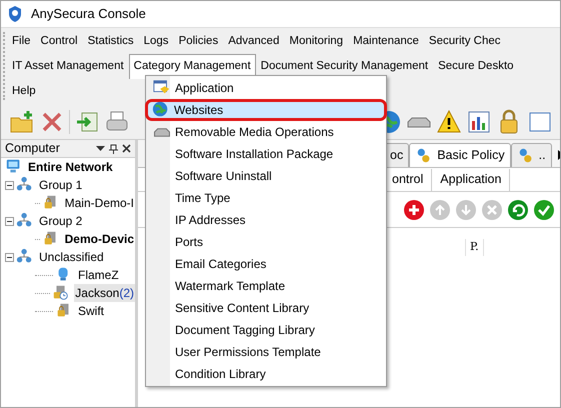  Describe the element at coordinates (266, 176) in the screenshot. I see `dropdown-item: Software Uninstall` at that location.